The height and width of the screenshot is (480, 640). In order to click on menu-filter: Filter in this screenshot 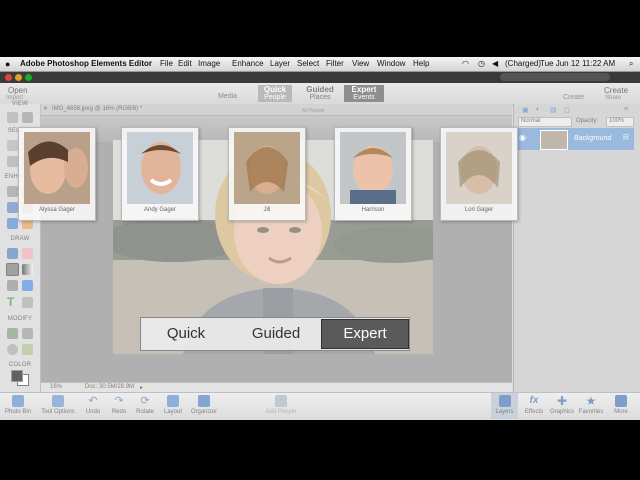, I will do `click(335, 63)`.